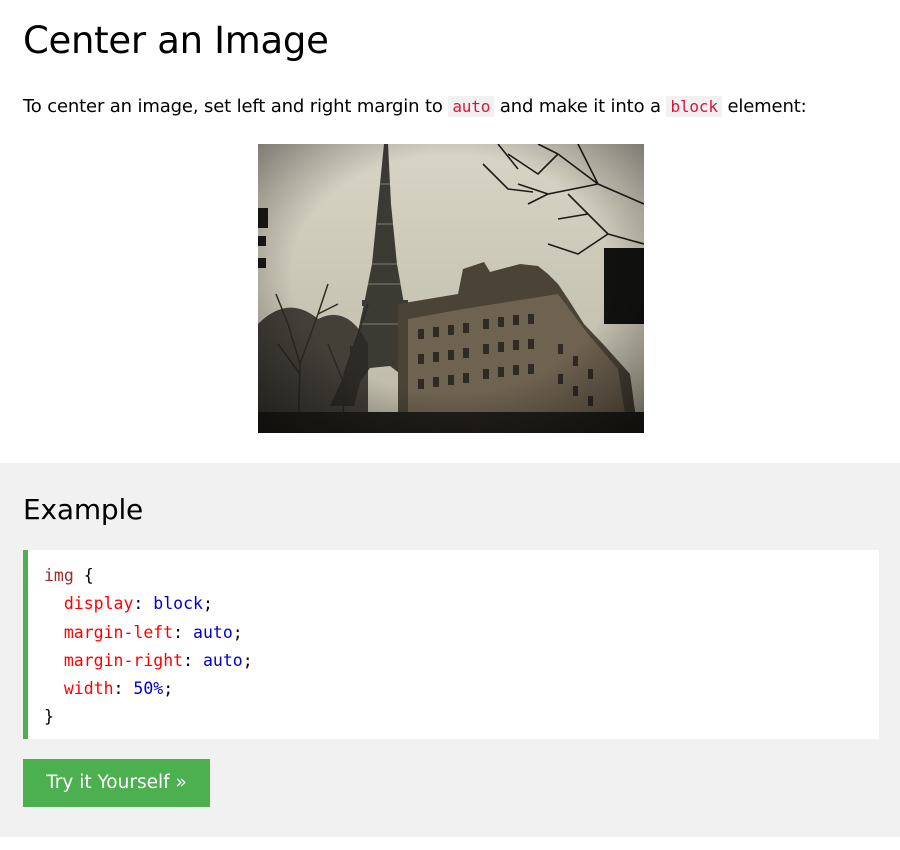  I want to click on css-value: block, so click(178, 604).